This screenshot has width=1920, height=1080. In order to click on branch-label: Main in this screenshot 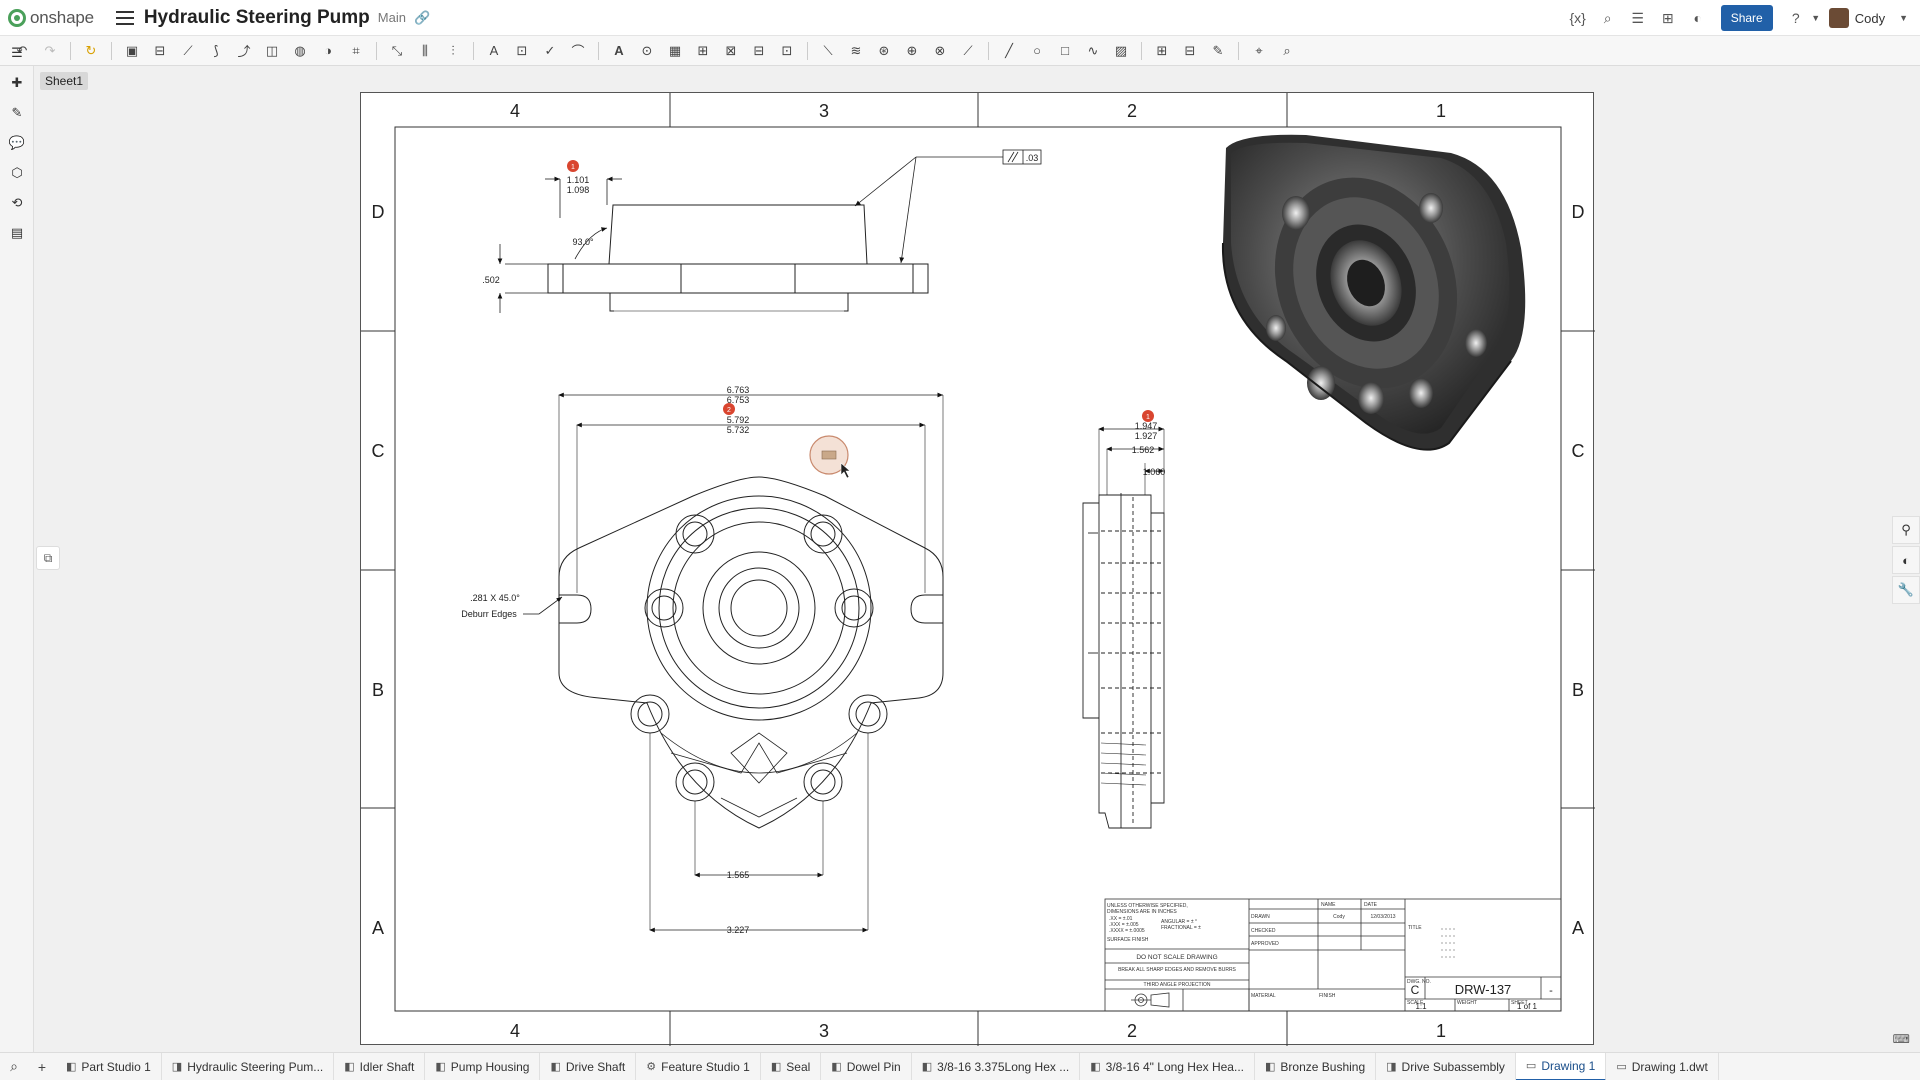, I will do `click(392, 17)`.